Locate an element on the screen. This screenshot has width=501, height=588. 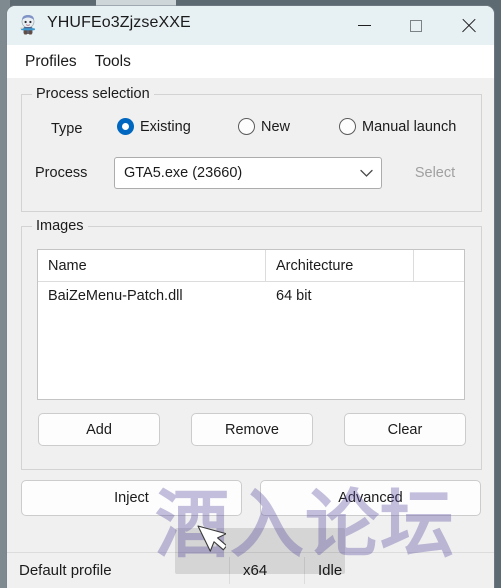
close-icon is located at coordinates (468, 25).